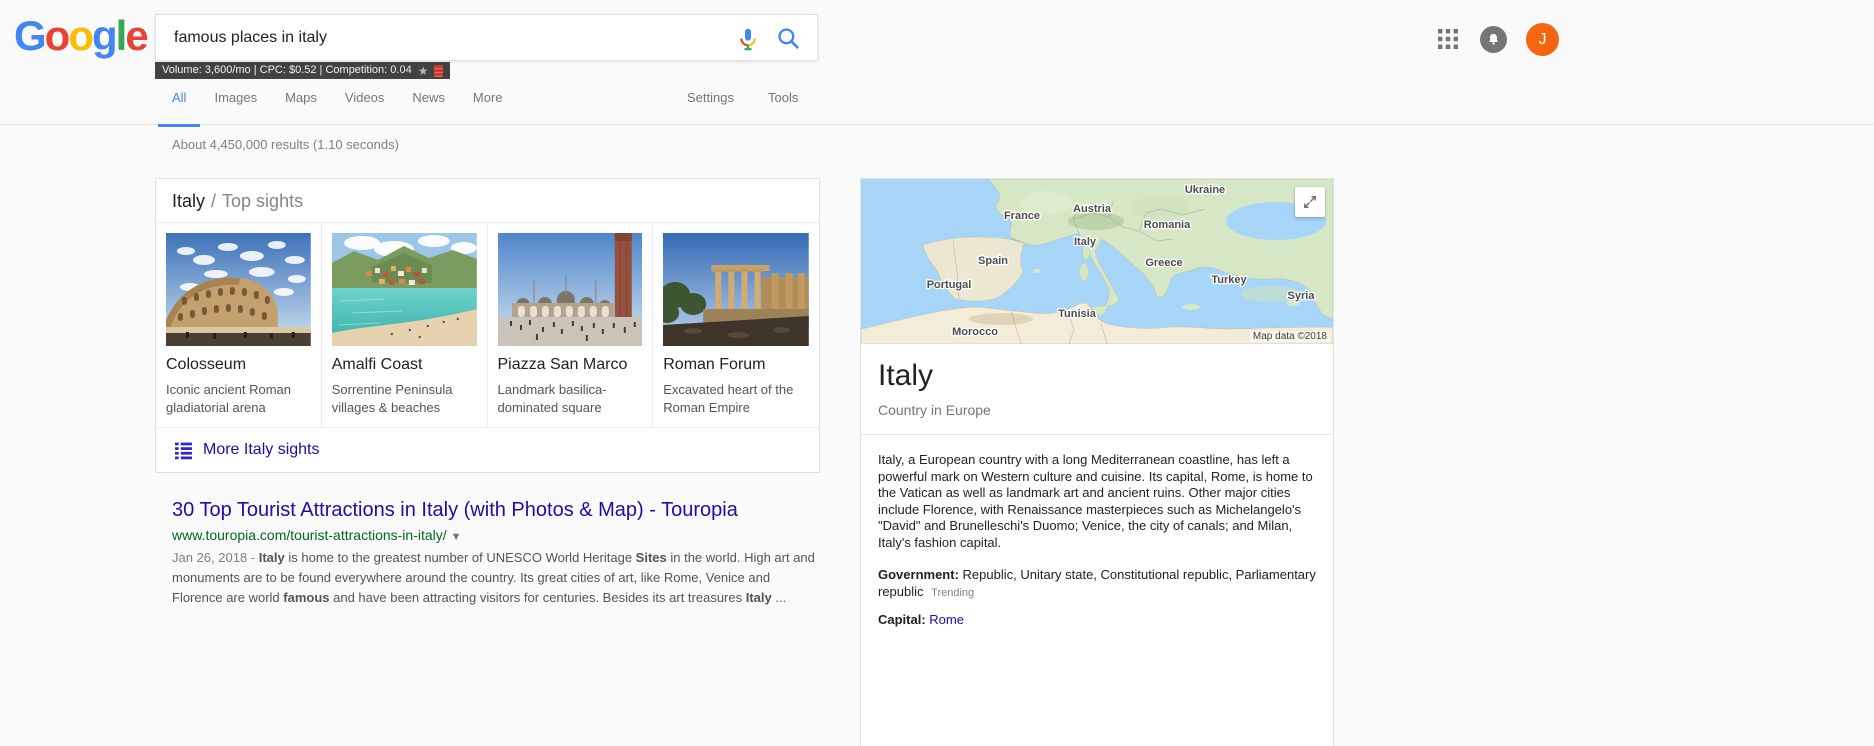  Describe the element at coordinates (570, 289) in the screenshot. I see `piazza-san-marco-thumbnail` at that location.